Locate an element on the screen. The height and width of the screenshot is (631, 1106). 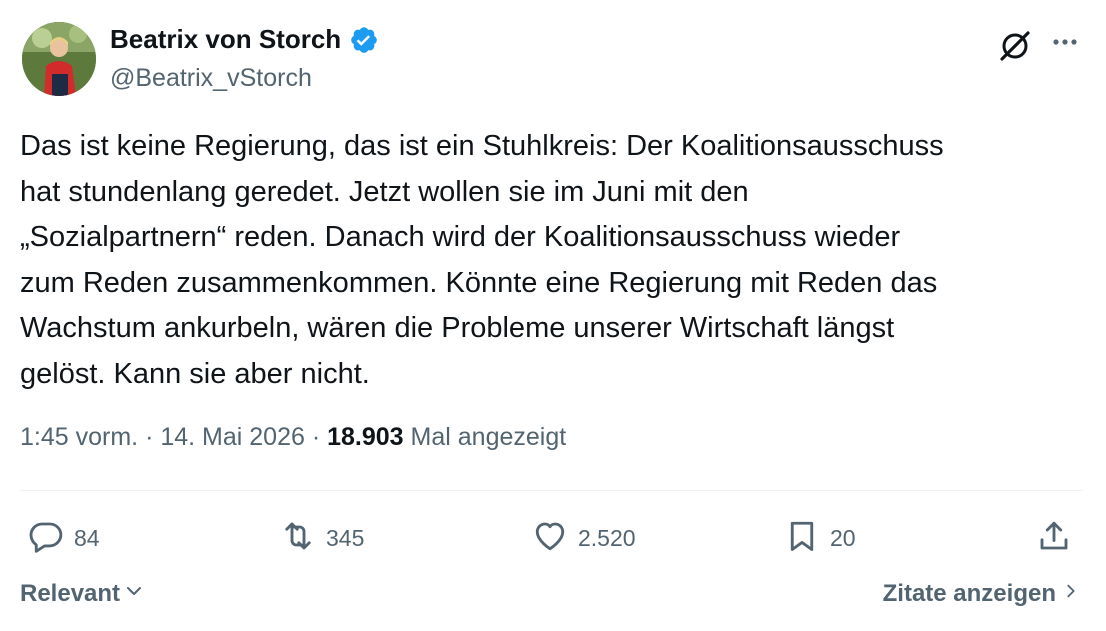
retweet-count: 345 is located at coordinates (345, 537).